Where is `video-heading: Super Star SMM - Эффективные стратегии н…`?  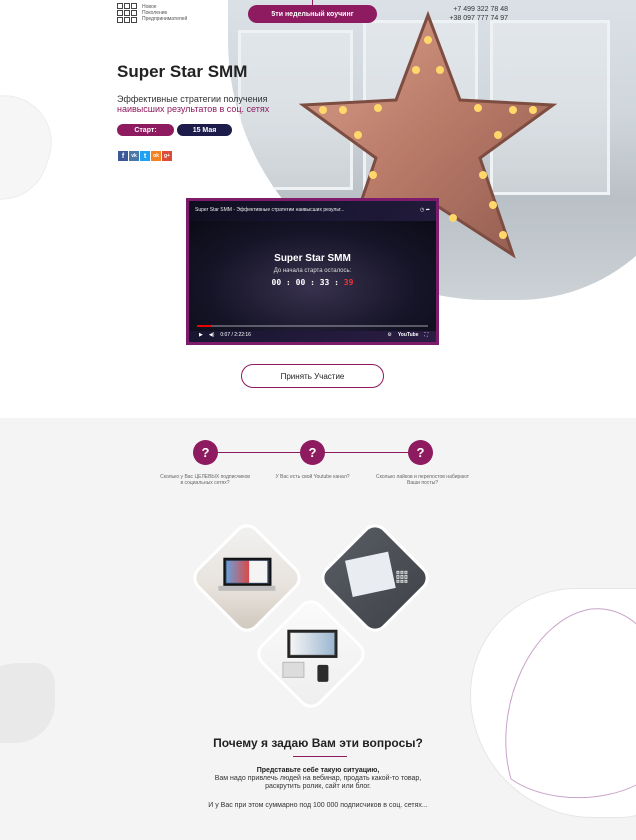
video-heading: Super Star SMM - Эффективные стратегии н… is located at coordinates (269, 210).